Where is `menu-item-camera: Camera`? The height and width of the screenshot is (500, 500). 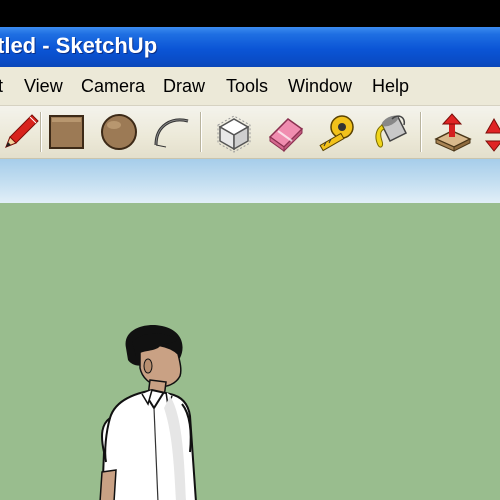 menu-item-camera: Camera is located at coordinates (113, 86).